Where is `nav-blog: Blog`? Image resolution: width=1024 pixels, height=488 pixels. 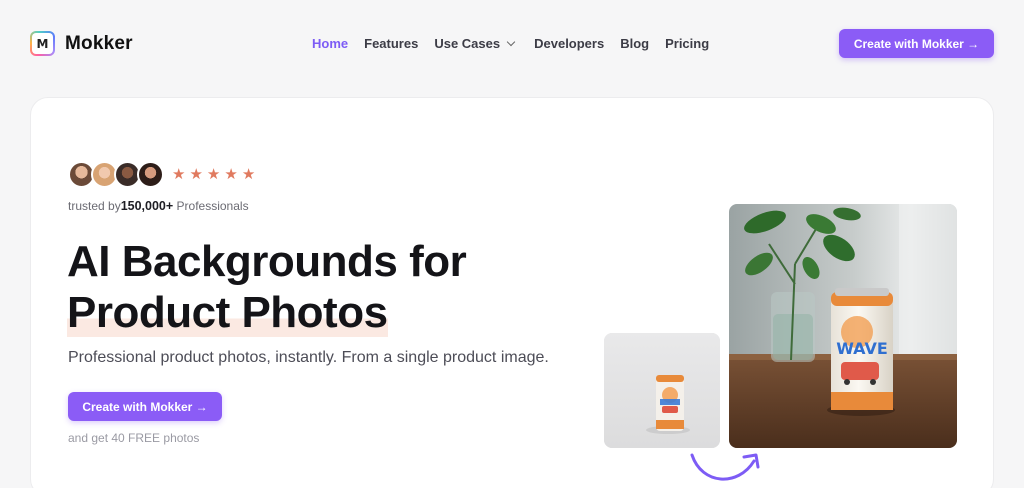 nav-blog: Blog is located at coordinates (634, 43).